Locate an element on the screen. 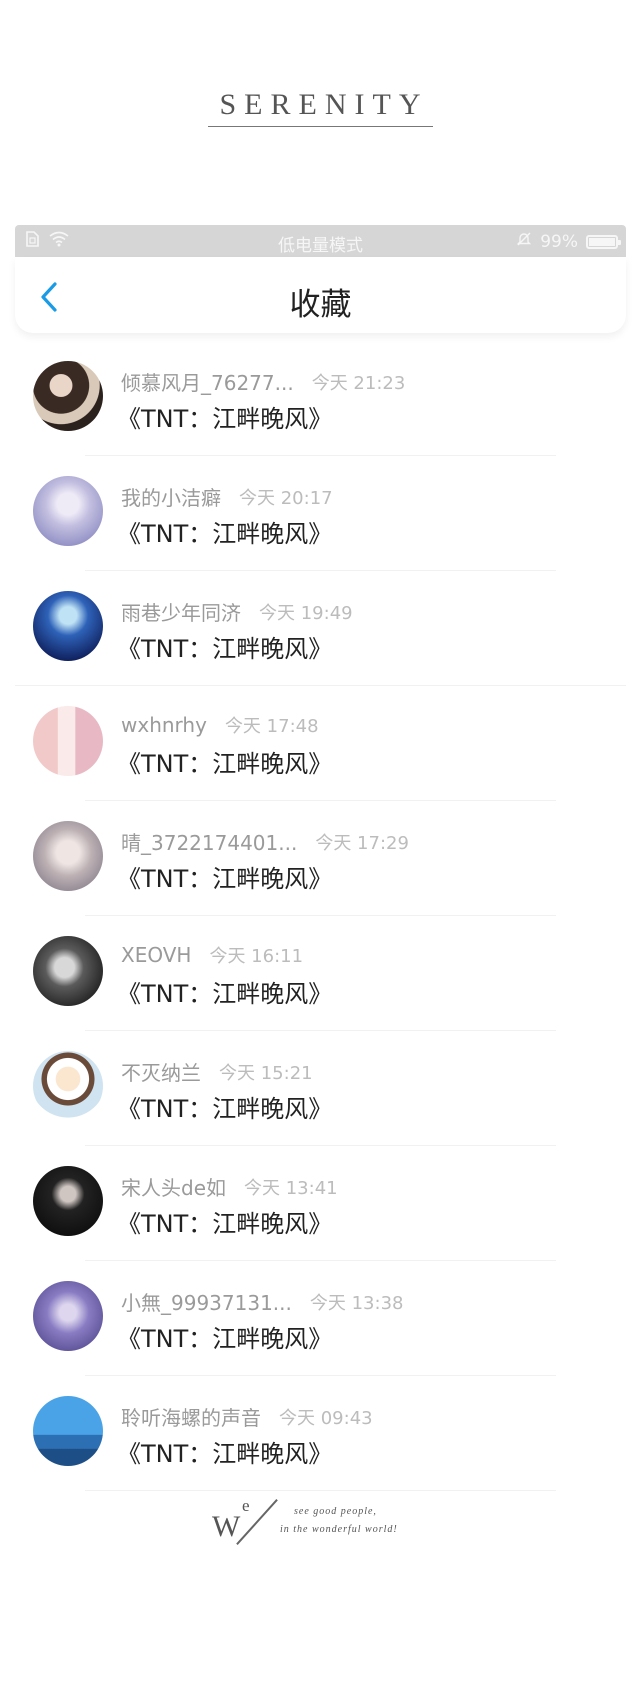 This screenshot has width=640, height=1688. page-title: 收藏 is located at coordinates (320, 305).